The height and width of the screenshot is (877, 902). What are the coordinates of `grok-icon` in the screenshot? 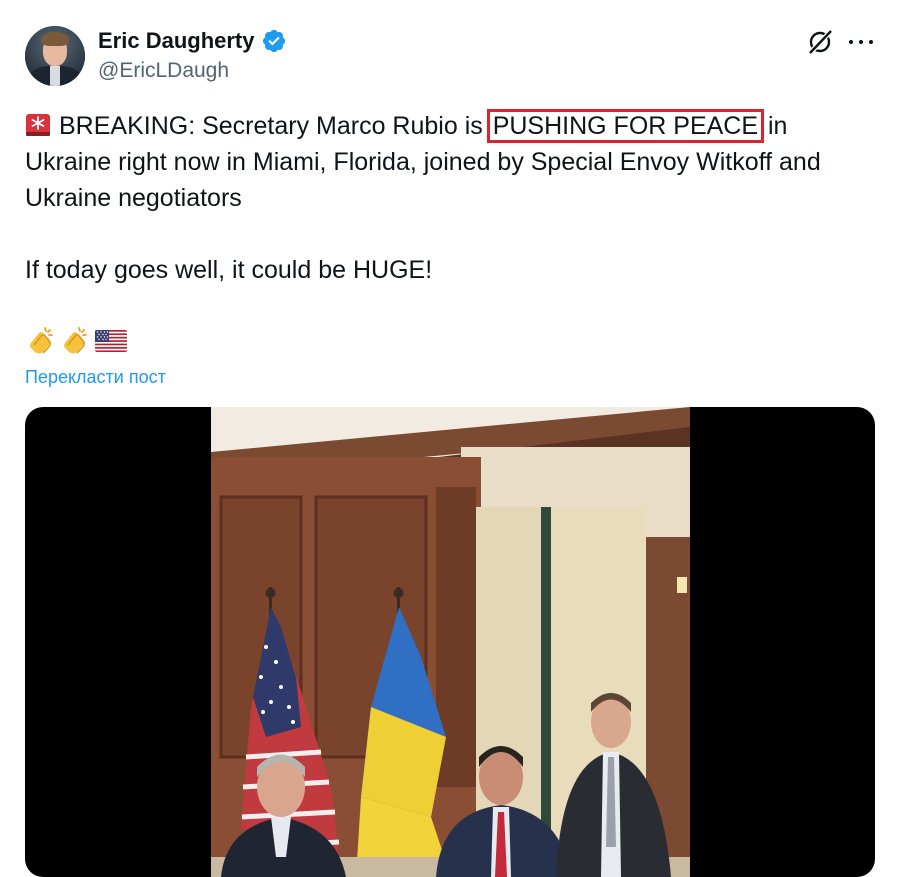 It's located at (820, 42).